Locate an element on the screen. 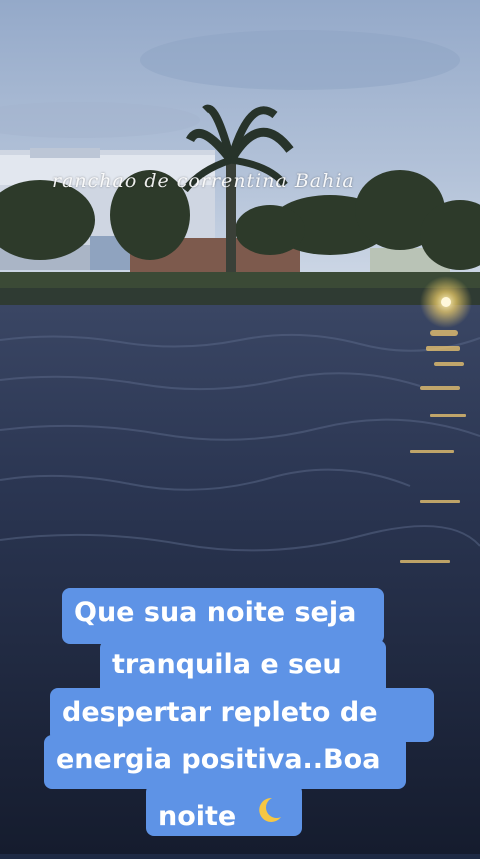 The image size is (480, 859). caption-line-1: Que sua noite seja is located at coordinates (223, 616).